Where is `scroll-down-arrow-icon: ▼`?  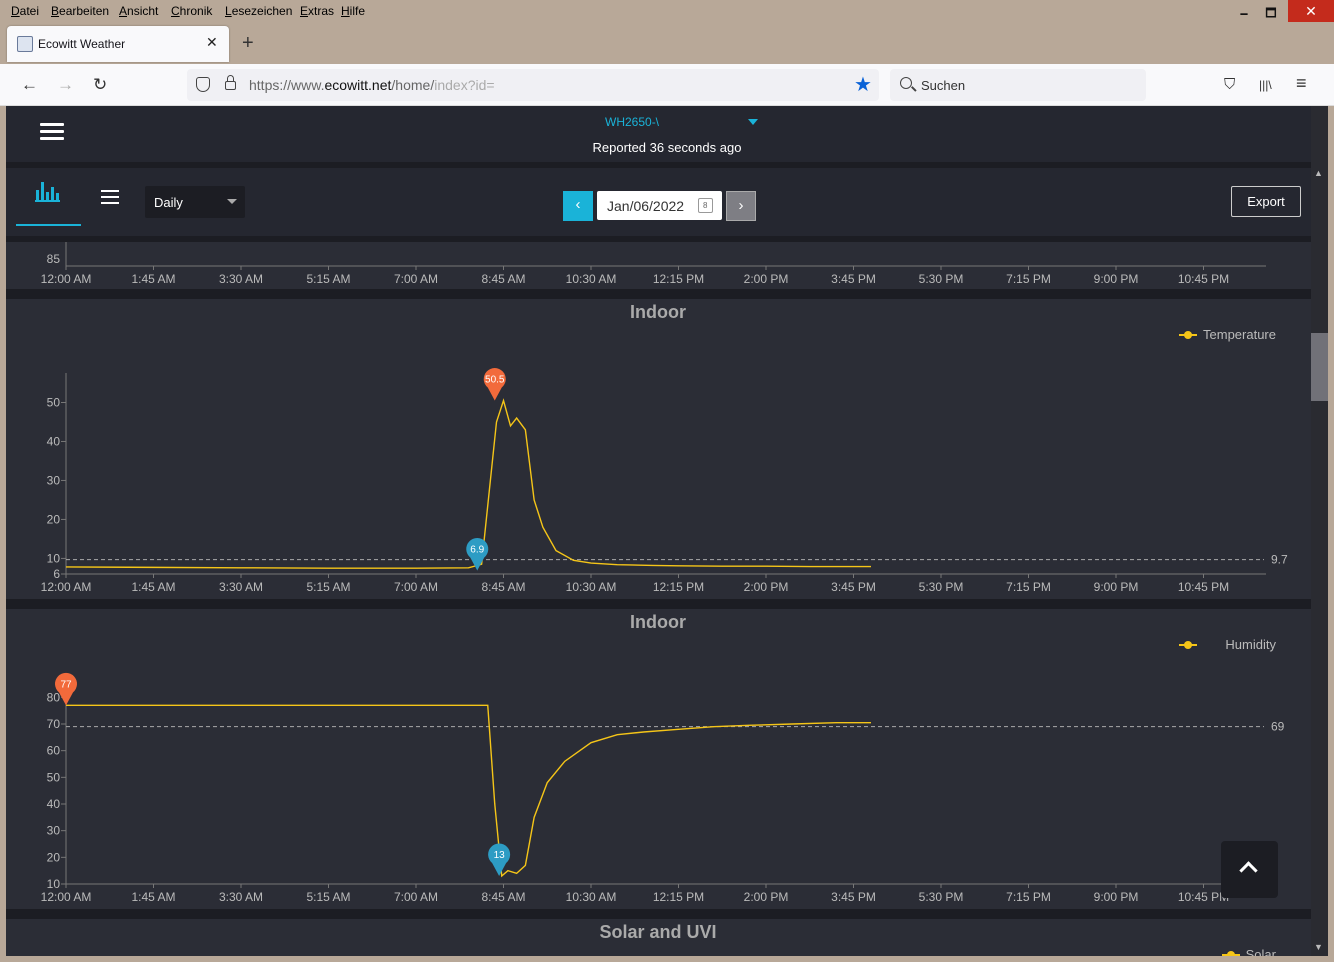 scroll-down-arrow-icon: ▼ is located at coordinates (1318, 947).